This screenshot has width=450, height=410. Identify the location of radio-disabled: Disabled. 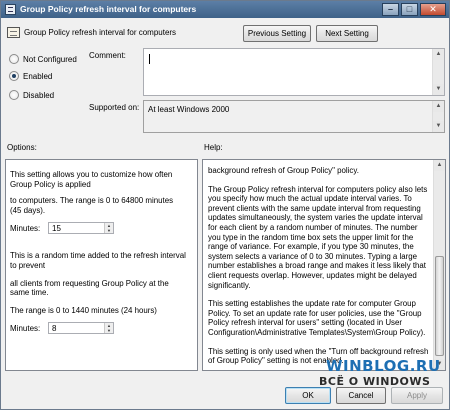
(31, 95).